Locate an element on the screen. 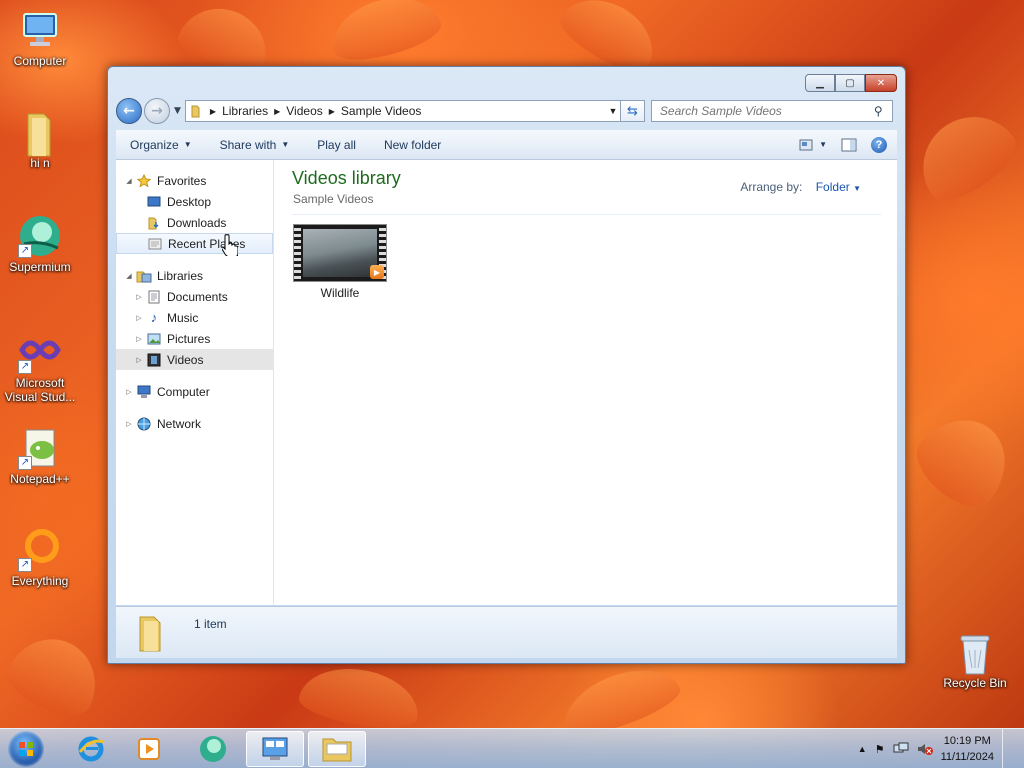 The width and height of the screenshot is (1024, 768). organize-button: Organize ▼ is located at coordinates (161, 144).